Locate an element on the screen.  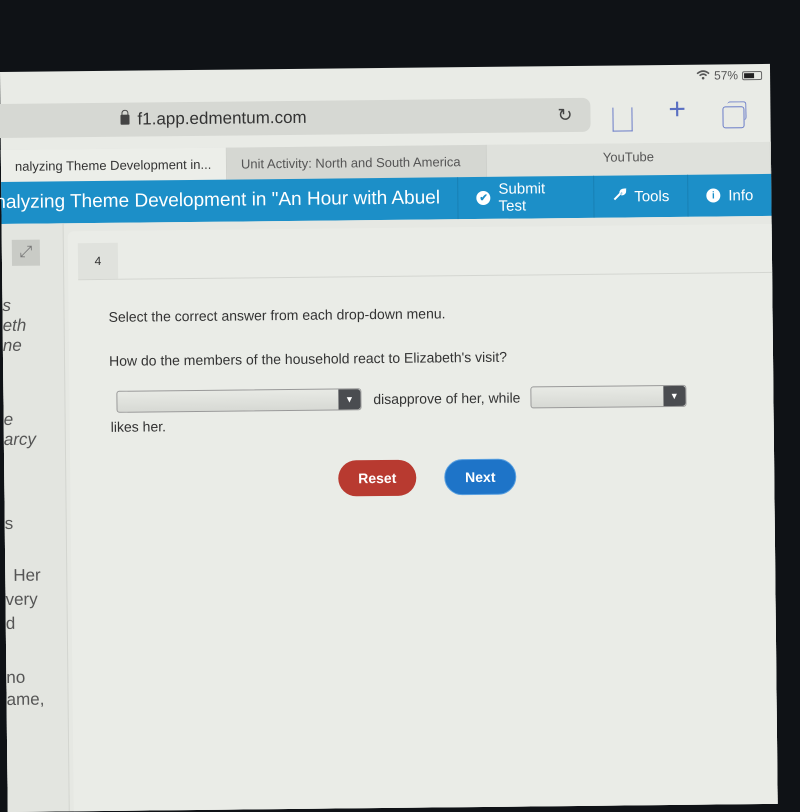
url-text: f1.app.edmentum.com is located at coordinates (222, 118).